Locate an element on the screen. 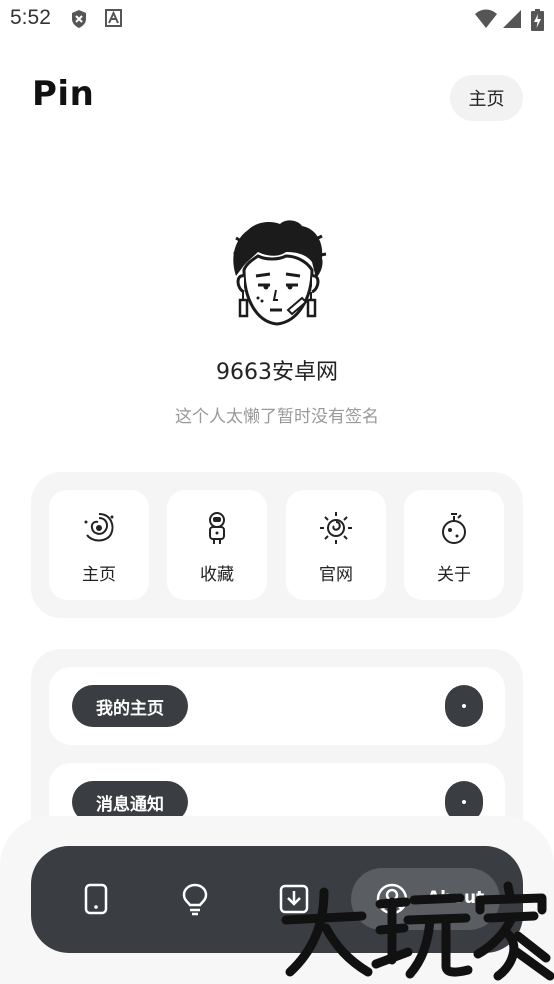 This screenshot has height=984, width=554. list-item-action-button is located at coordinates (464, 706).